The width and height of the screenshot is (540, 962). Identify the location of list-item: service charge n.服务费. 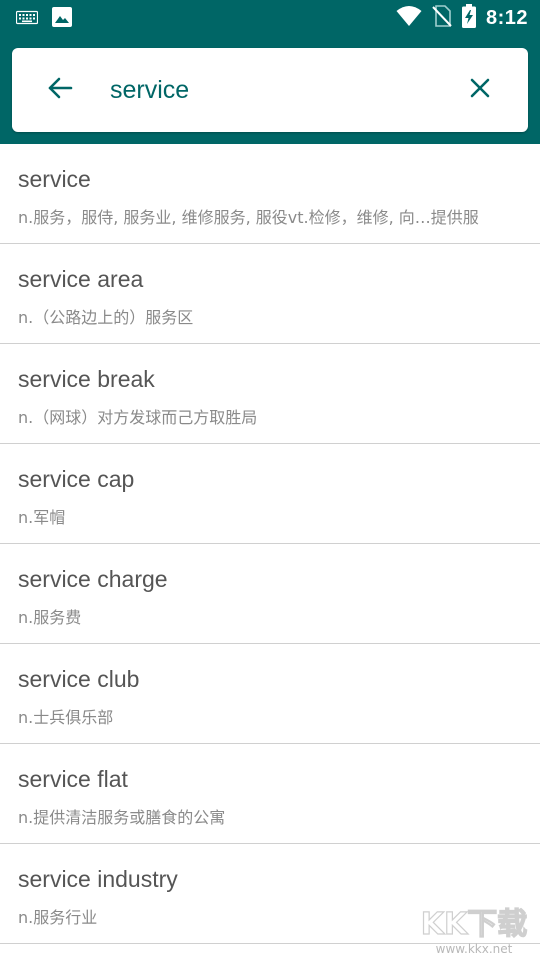
(270, 594).